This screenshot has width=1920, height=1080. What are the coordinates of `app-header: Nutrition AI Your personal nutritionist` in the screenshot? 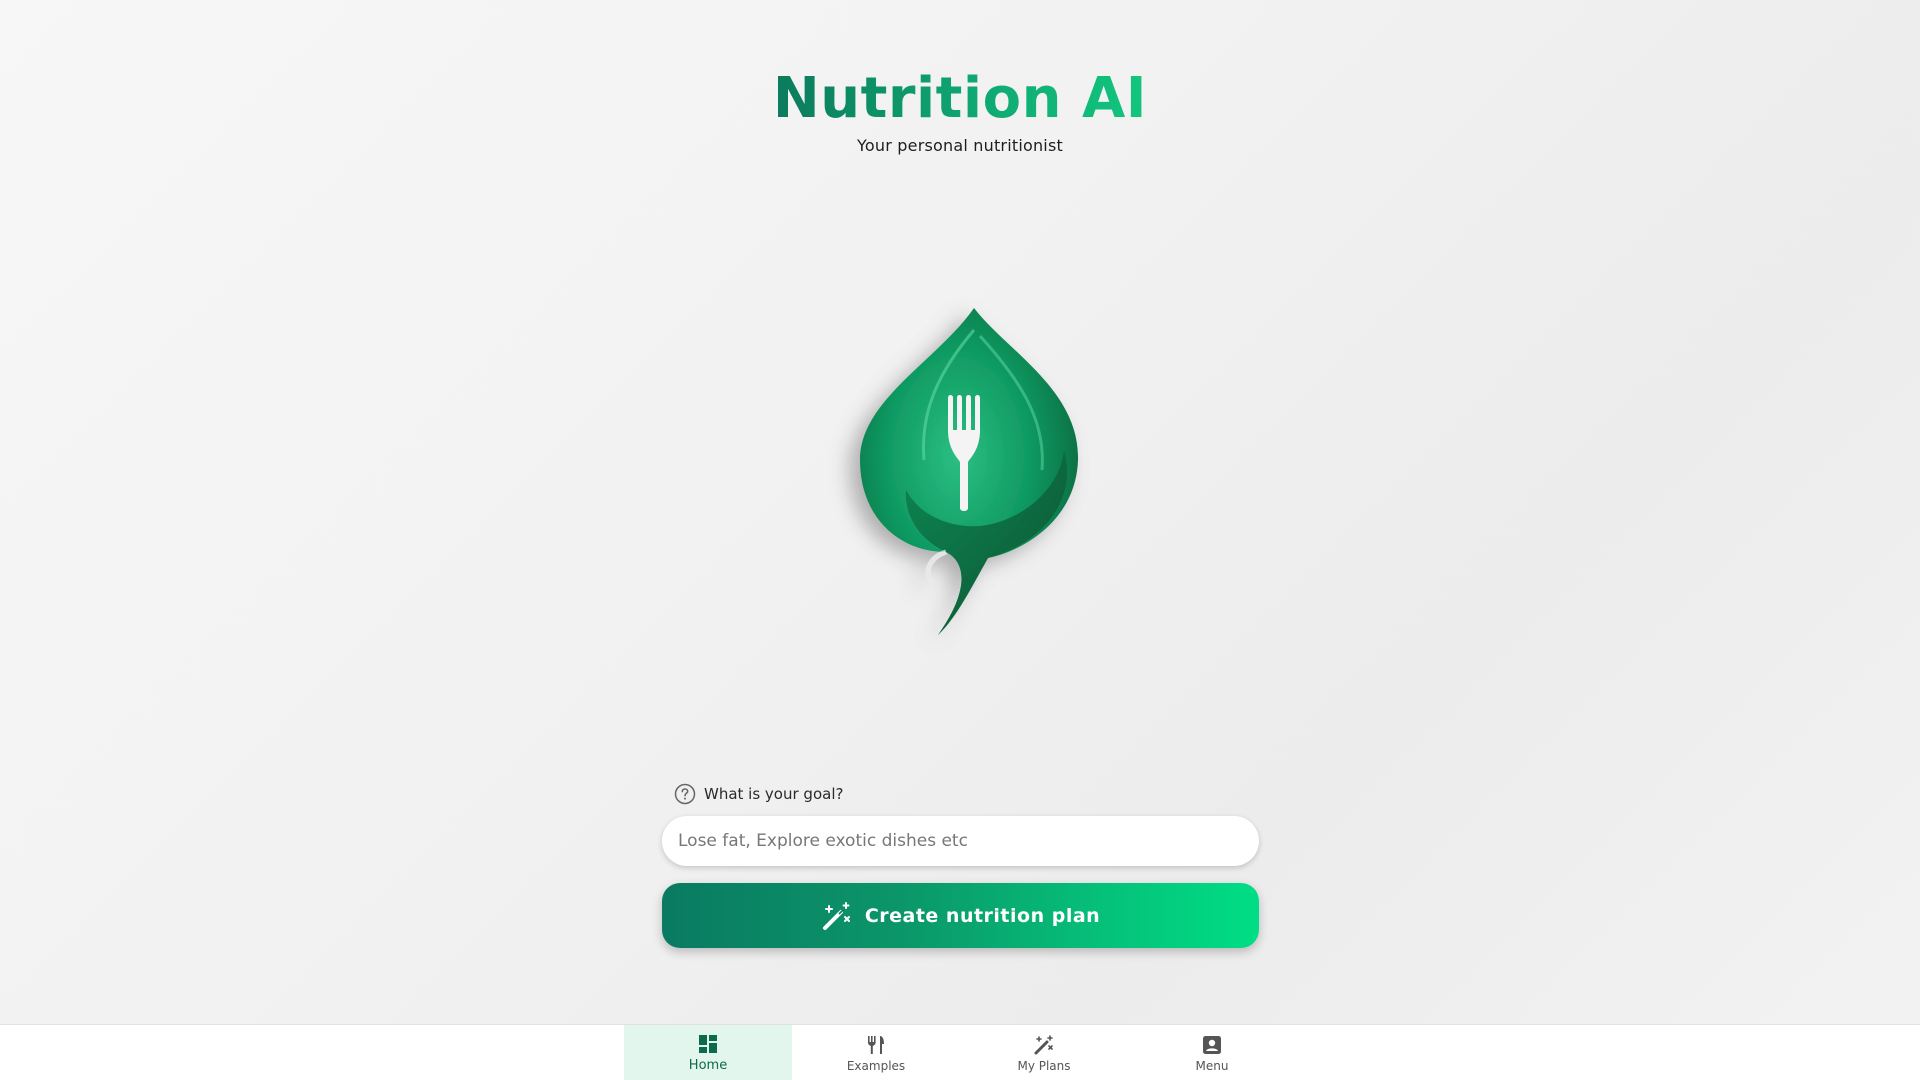 It's located at (960, 109).